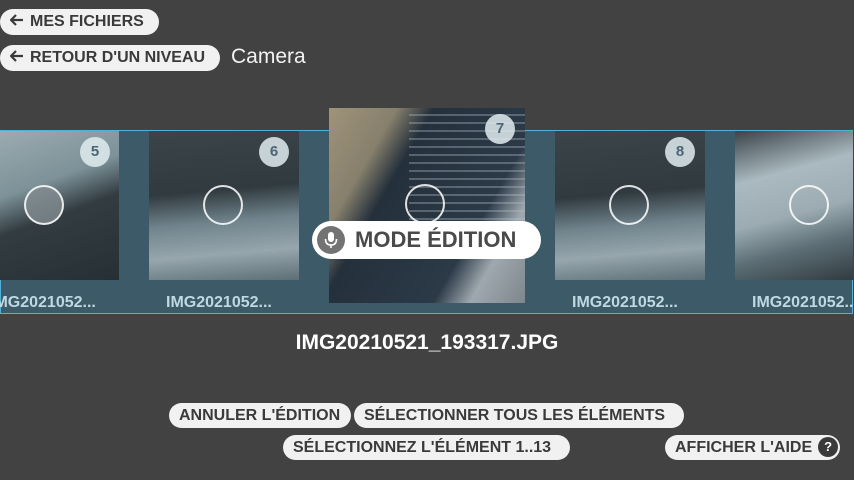 The height and width of the screenshot is (480, 854). What do you see at coordinates (436, 239) in the screenshot?
I see `edit-mode-label: MODE ÉDITION` at bounding box center [436, 239].